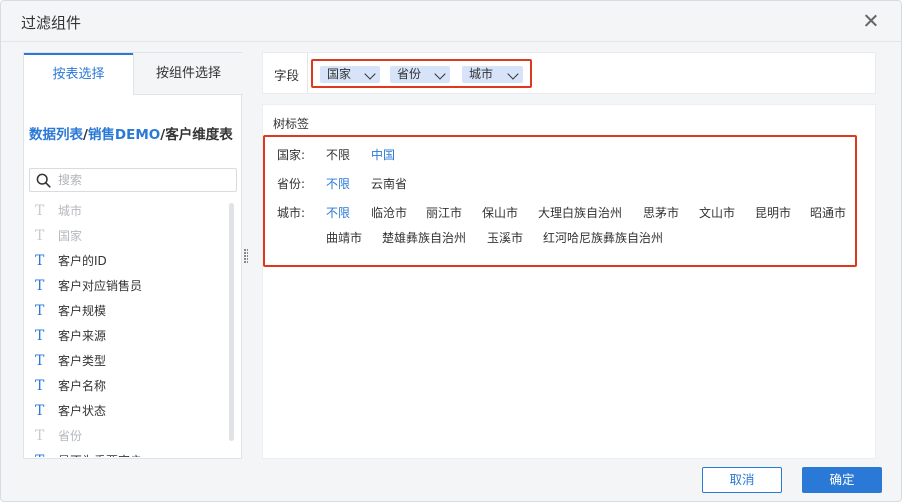 This screenshot has height=502, width=902. What do you see at coordinates (580, 212) in the screenshot?
I see `filter-option: 大理白族自治州` at bounding box center [580, 212].